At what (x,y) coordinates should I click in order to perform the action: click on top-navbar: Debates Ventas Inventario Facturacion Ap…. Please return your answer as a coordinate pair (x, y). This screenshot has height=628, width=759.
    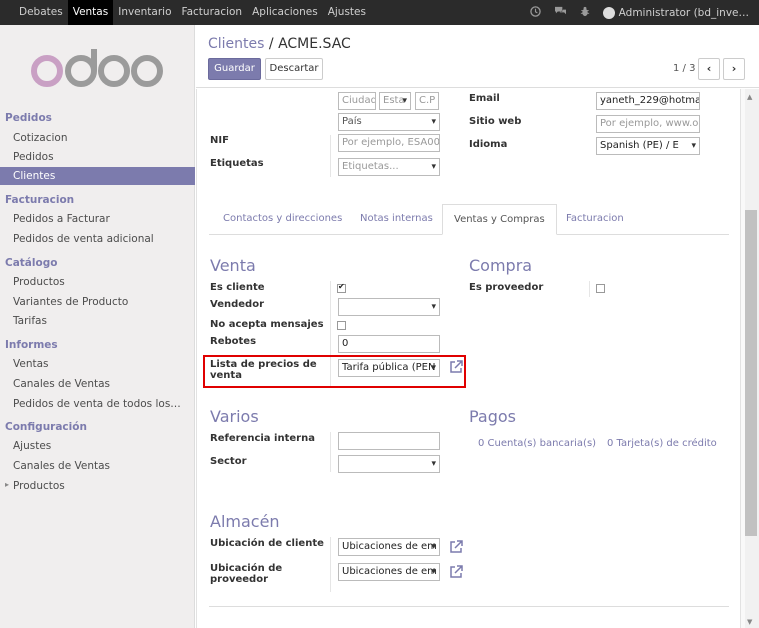
    Looking at the image, I should click on (379, 12).